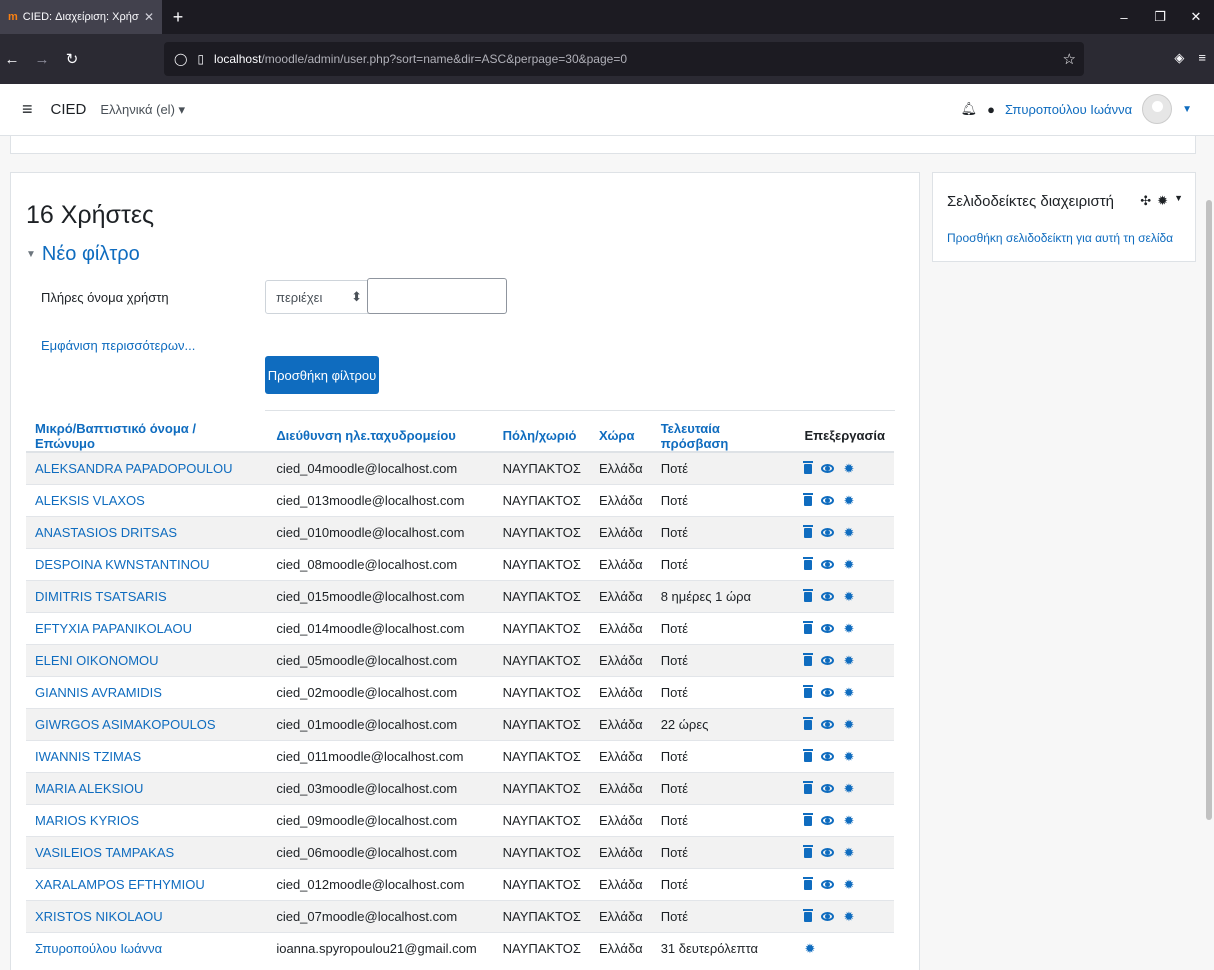 This screenshot has height=970, width=1214. What do you see at coordinates (991, 109) in the screenshot?
I see `chat-icon: ●` at bounding box center [991, 109].